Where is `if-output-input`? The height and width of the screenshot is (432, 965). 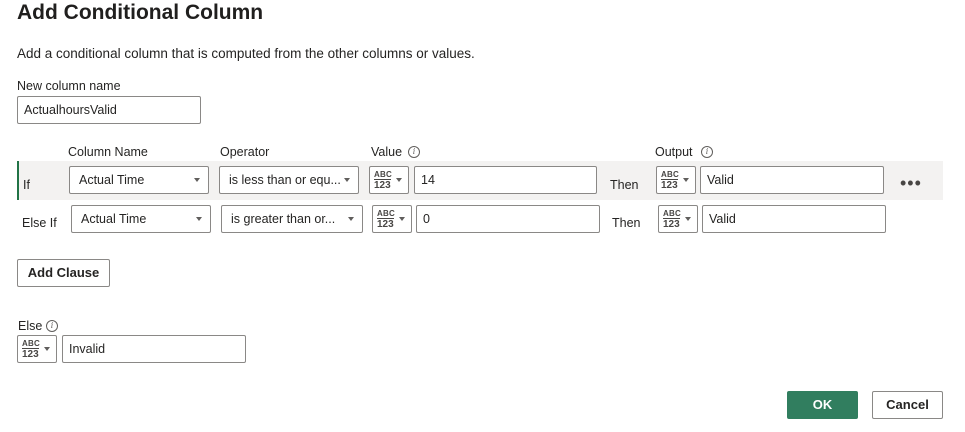
if-output-input is located at coordinates (792, 180).